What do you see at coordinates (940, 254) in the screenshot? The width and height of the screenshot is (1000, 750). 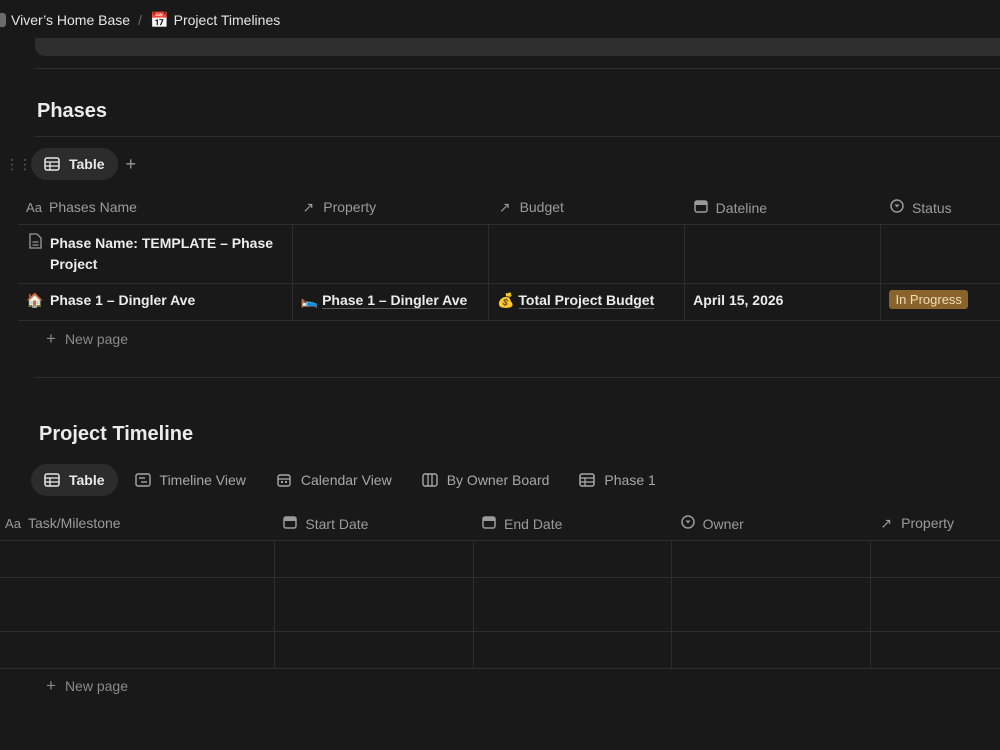 I see `cell-status` at bounding box center [940, 254].